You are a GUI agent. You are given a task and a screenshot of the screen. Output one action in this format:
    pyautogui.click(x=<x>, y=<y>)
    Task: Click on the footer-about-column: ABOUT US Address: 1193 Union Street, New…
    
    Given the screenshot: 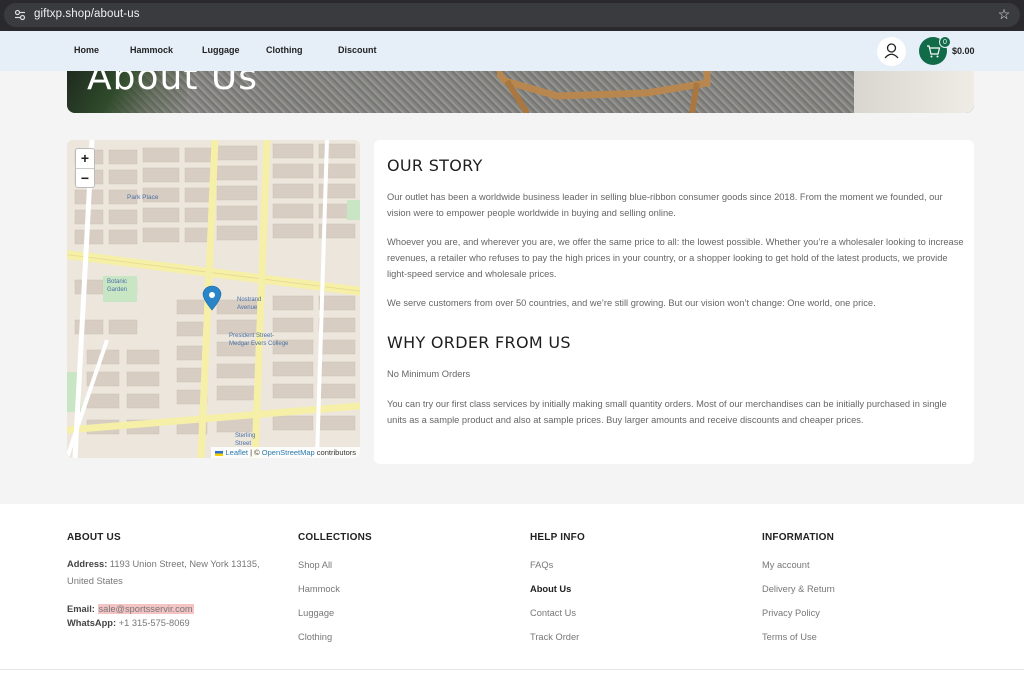 What is the action you would take?
    pyautogui.click(x=163, y=580)
    